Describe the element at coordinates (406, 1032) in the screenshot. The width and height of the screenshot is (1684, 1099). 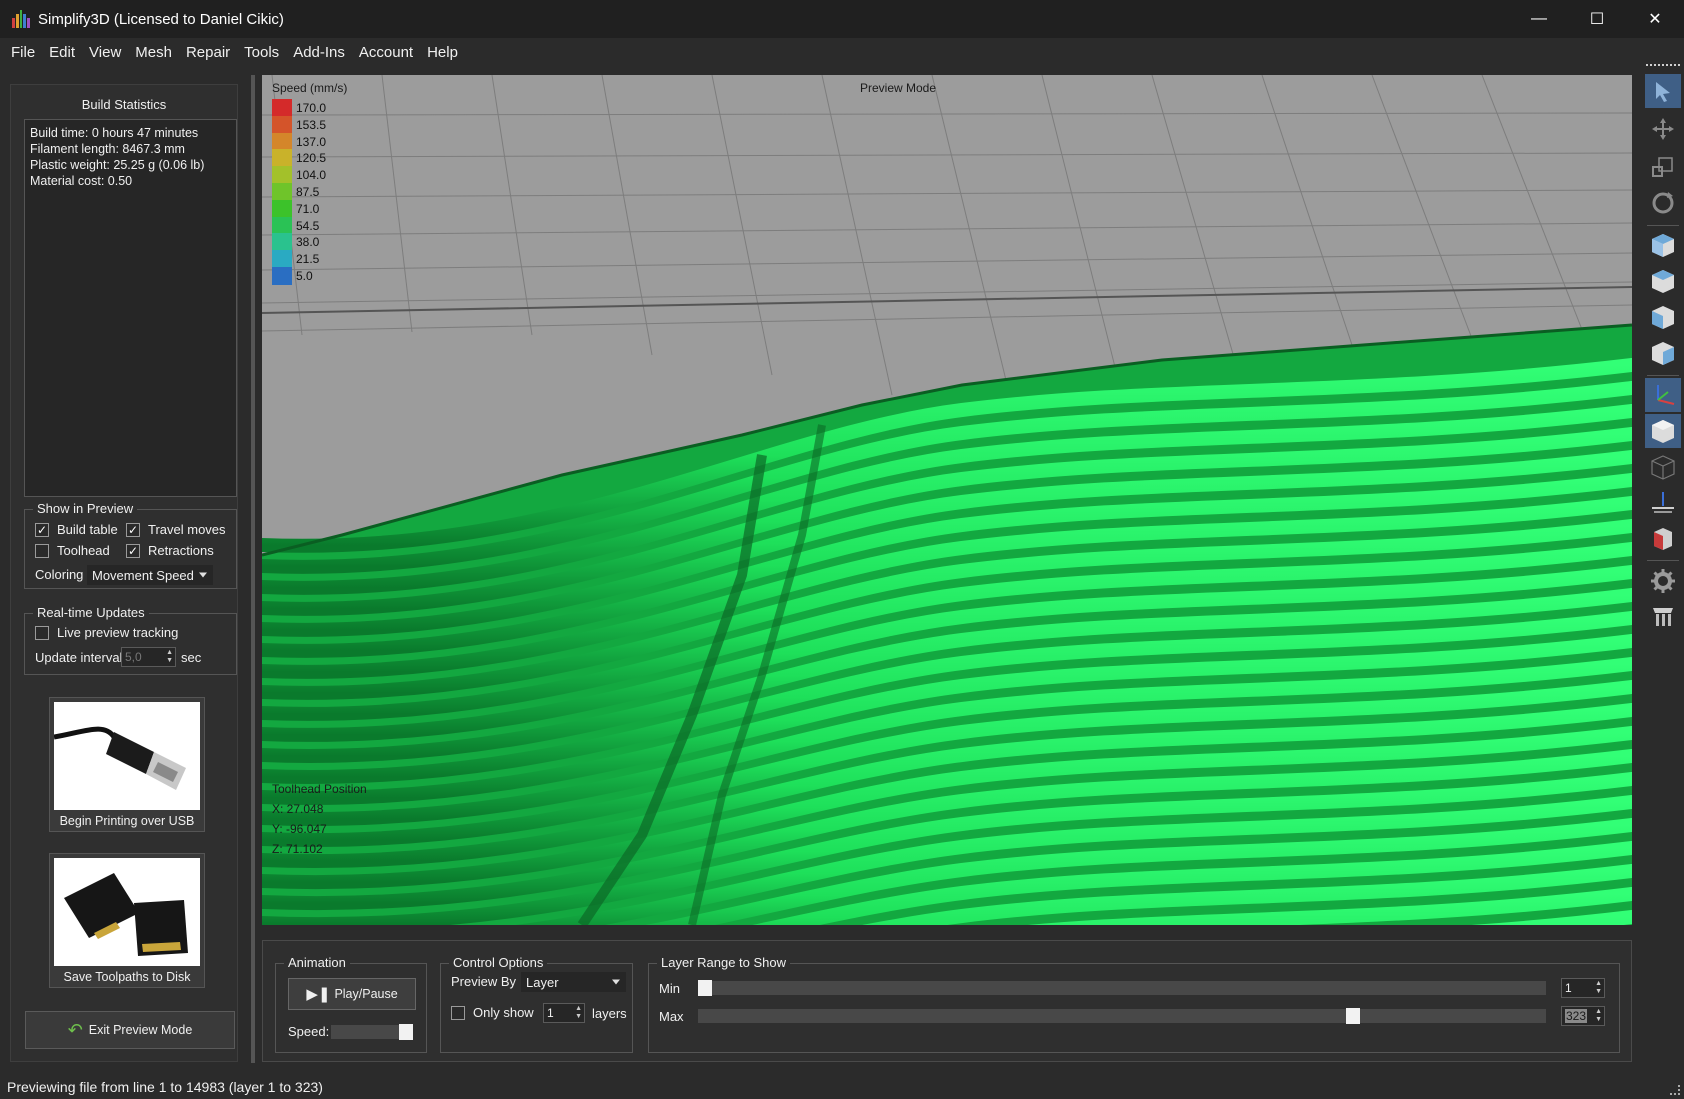
I see `animation-speed-handle` at that location.